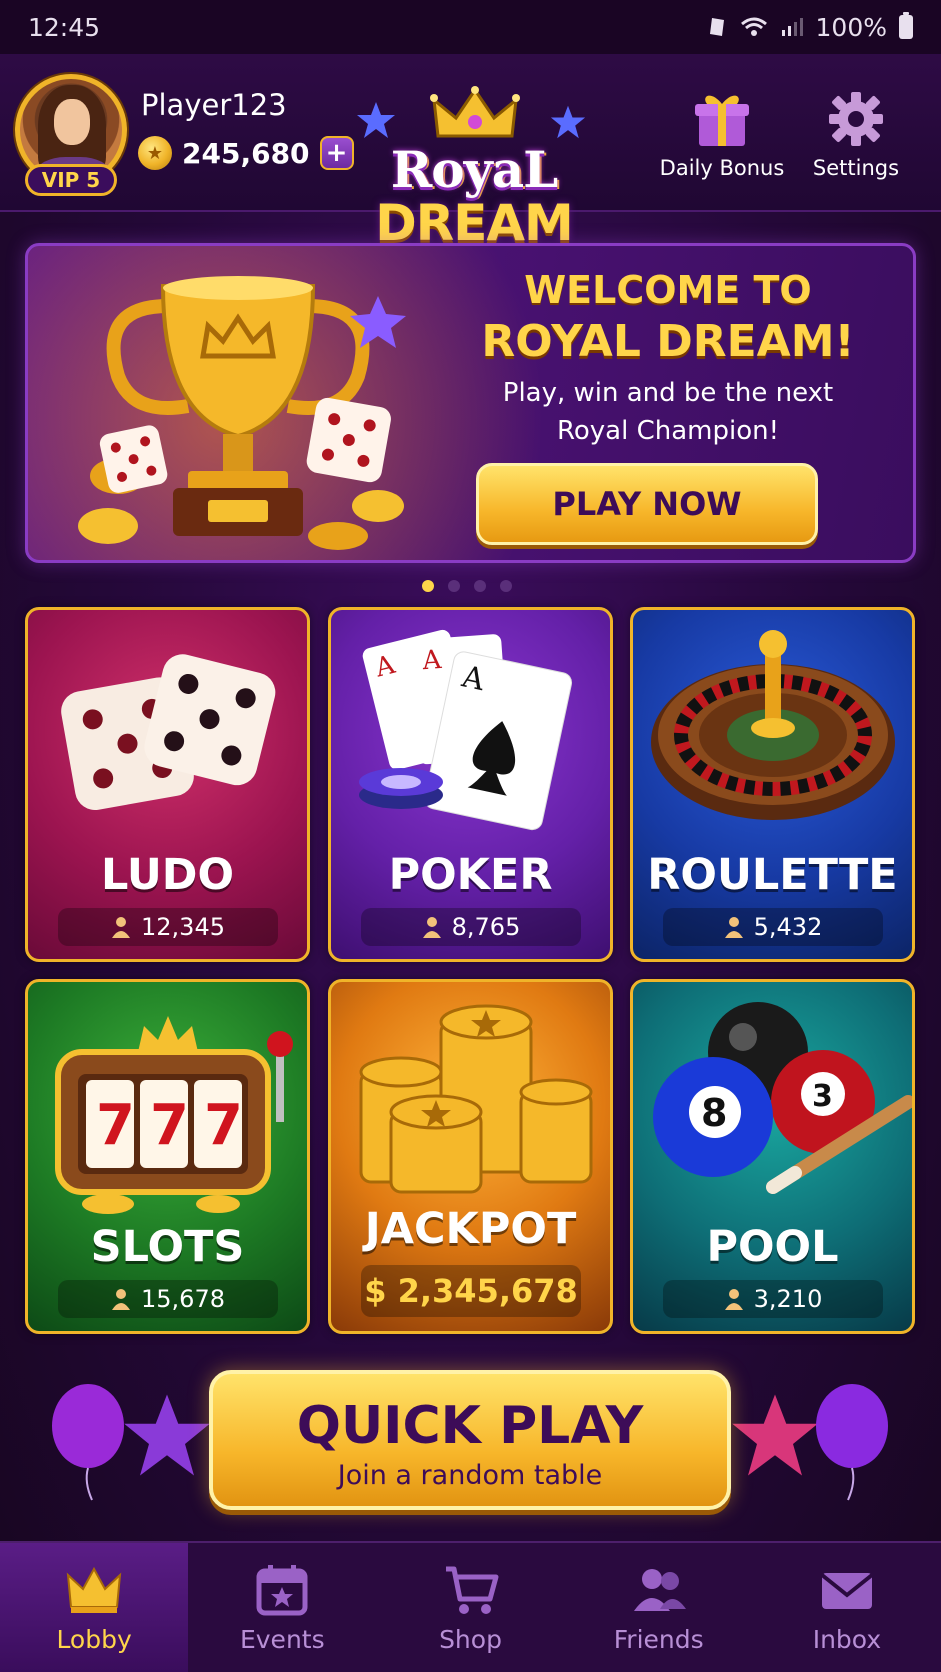 The image size is (941, 1672). Describe the element at coordinates (470, 1229) in the screenshot. I see `game-title-jackpot: JACKPOT` at that location.